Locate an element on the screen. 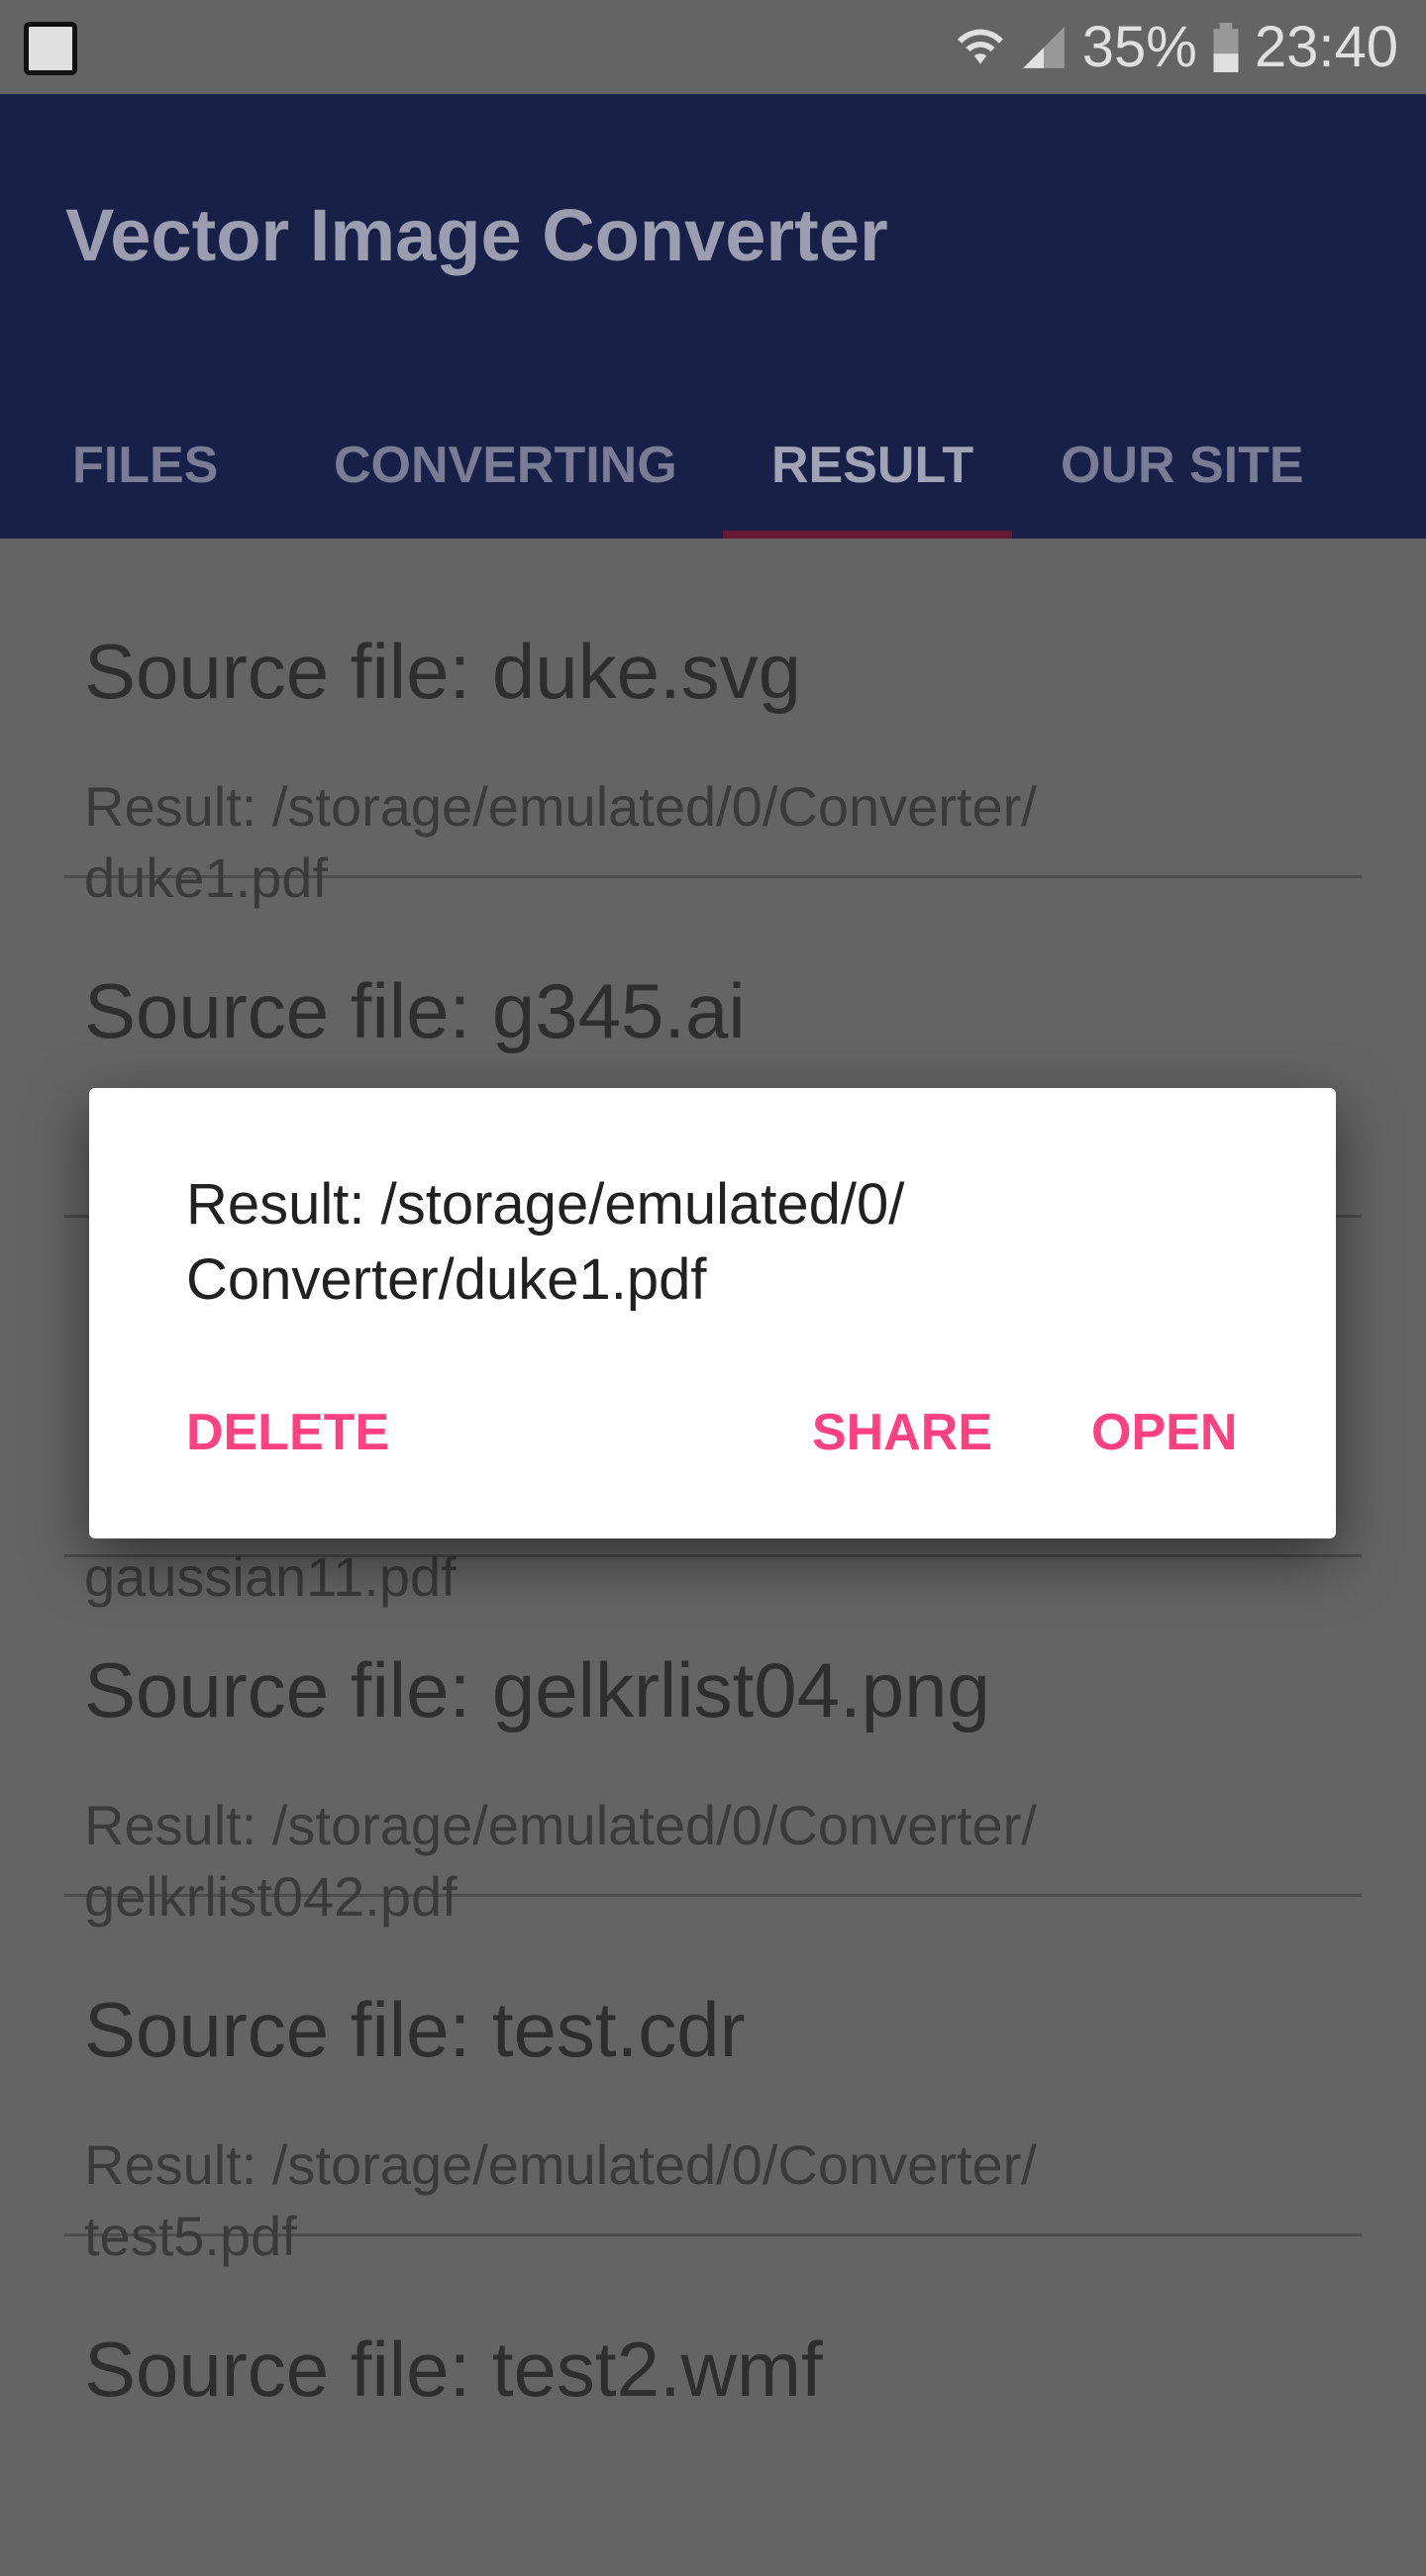 This screenshot has height=2576, width=1426. source-file: Source file: test.cdr is located at coordinates (415, 2029).